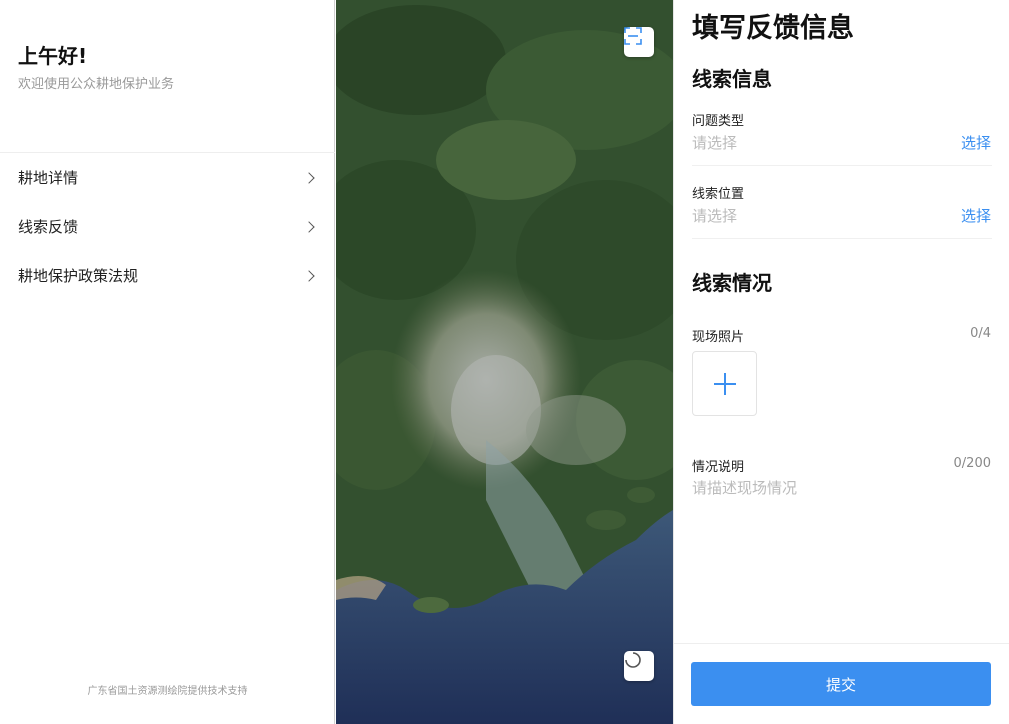 The width and height of the screenshot is (1009, 724). What do you see at coordinates (48, 178) in the screenshot?
I see `sidebar-item-label: 耕地详情` at bounding box center [48, 178].